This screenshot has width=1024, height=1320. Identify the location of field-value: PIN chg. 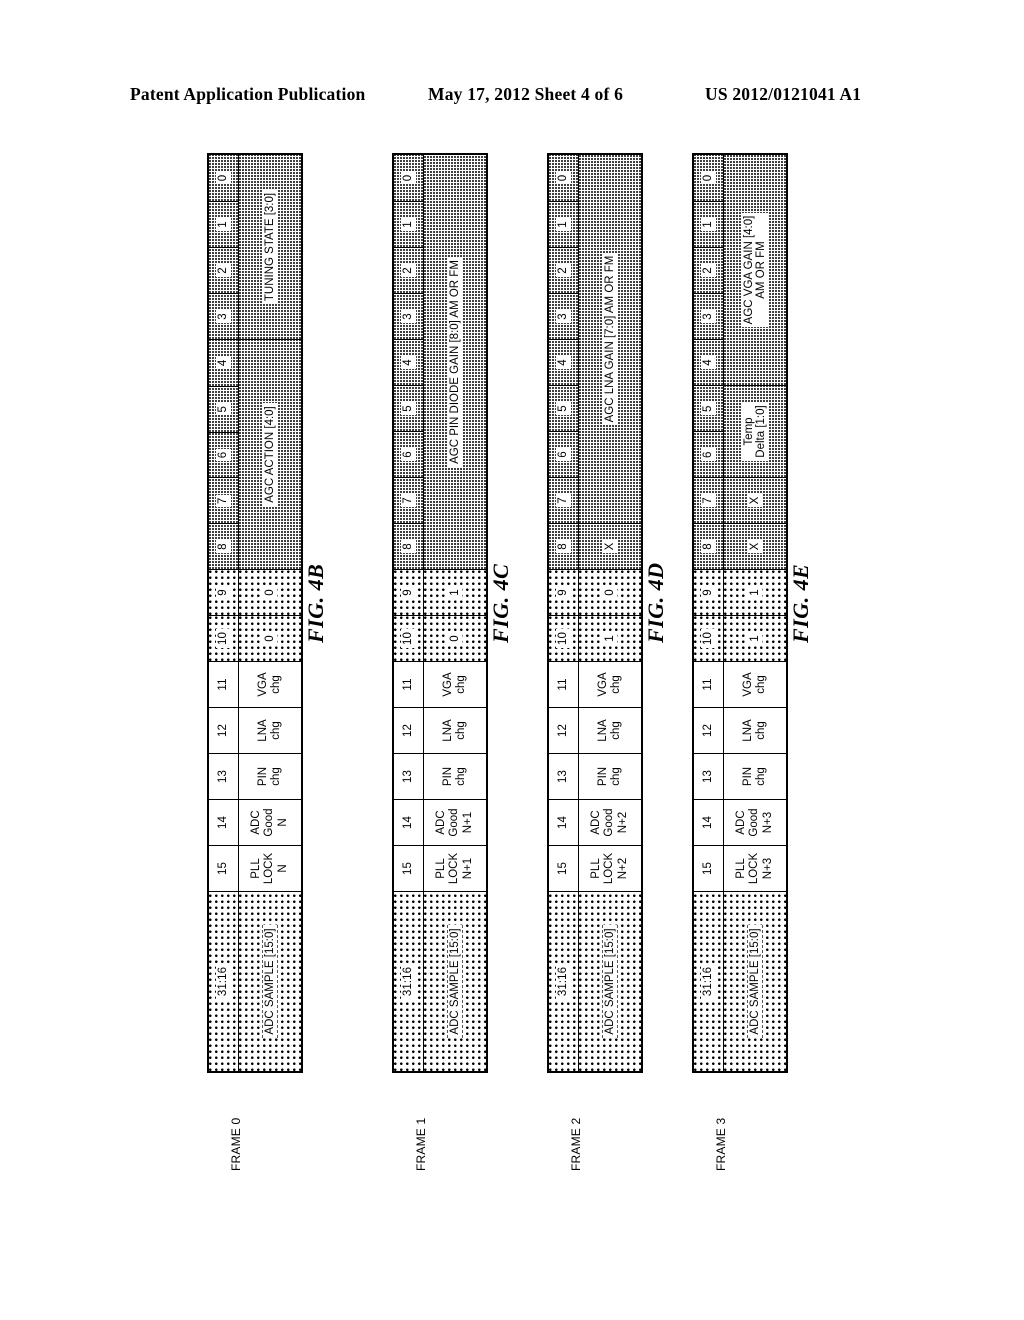
(754, 776).